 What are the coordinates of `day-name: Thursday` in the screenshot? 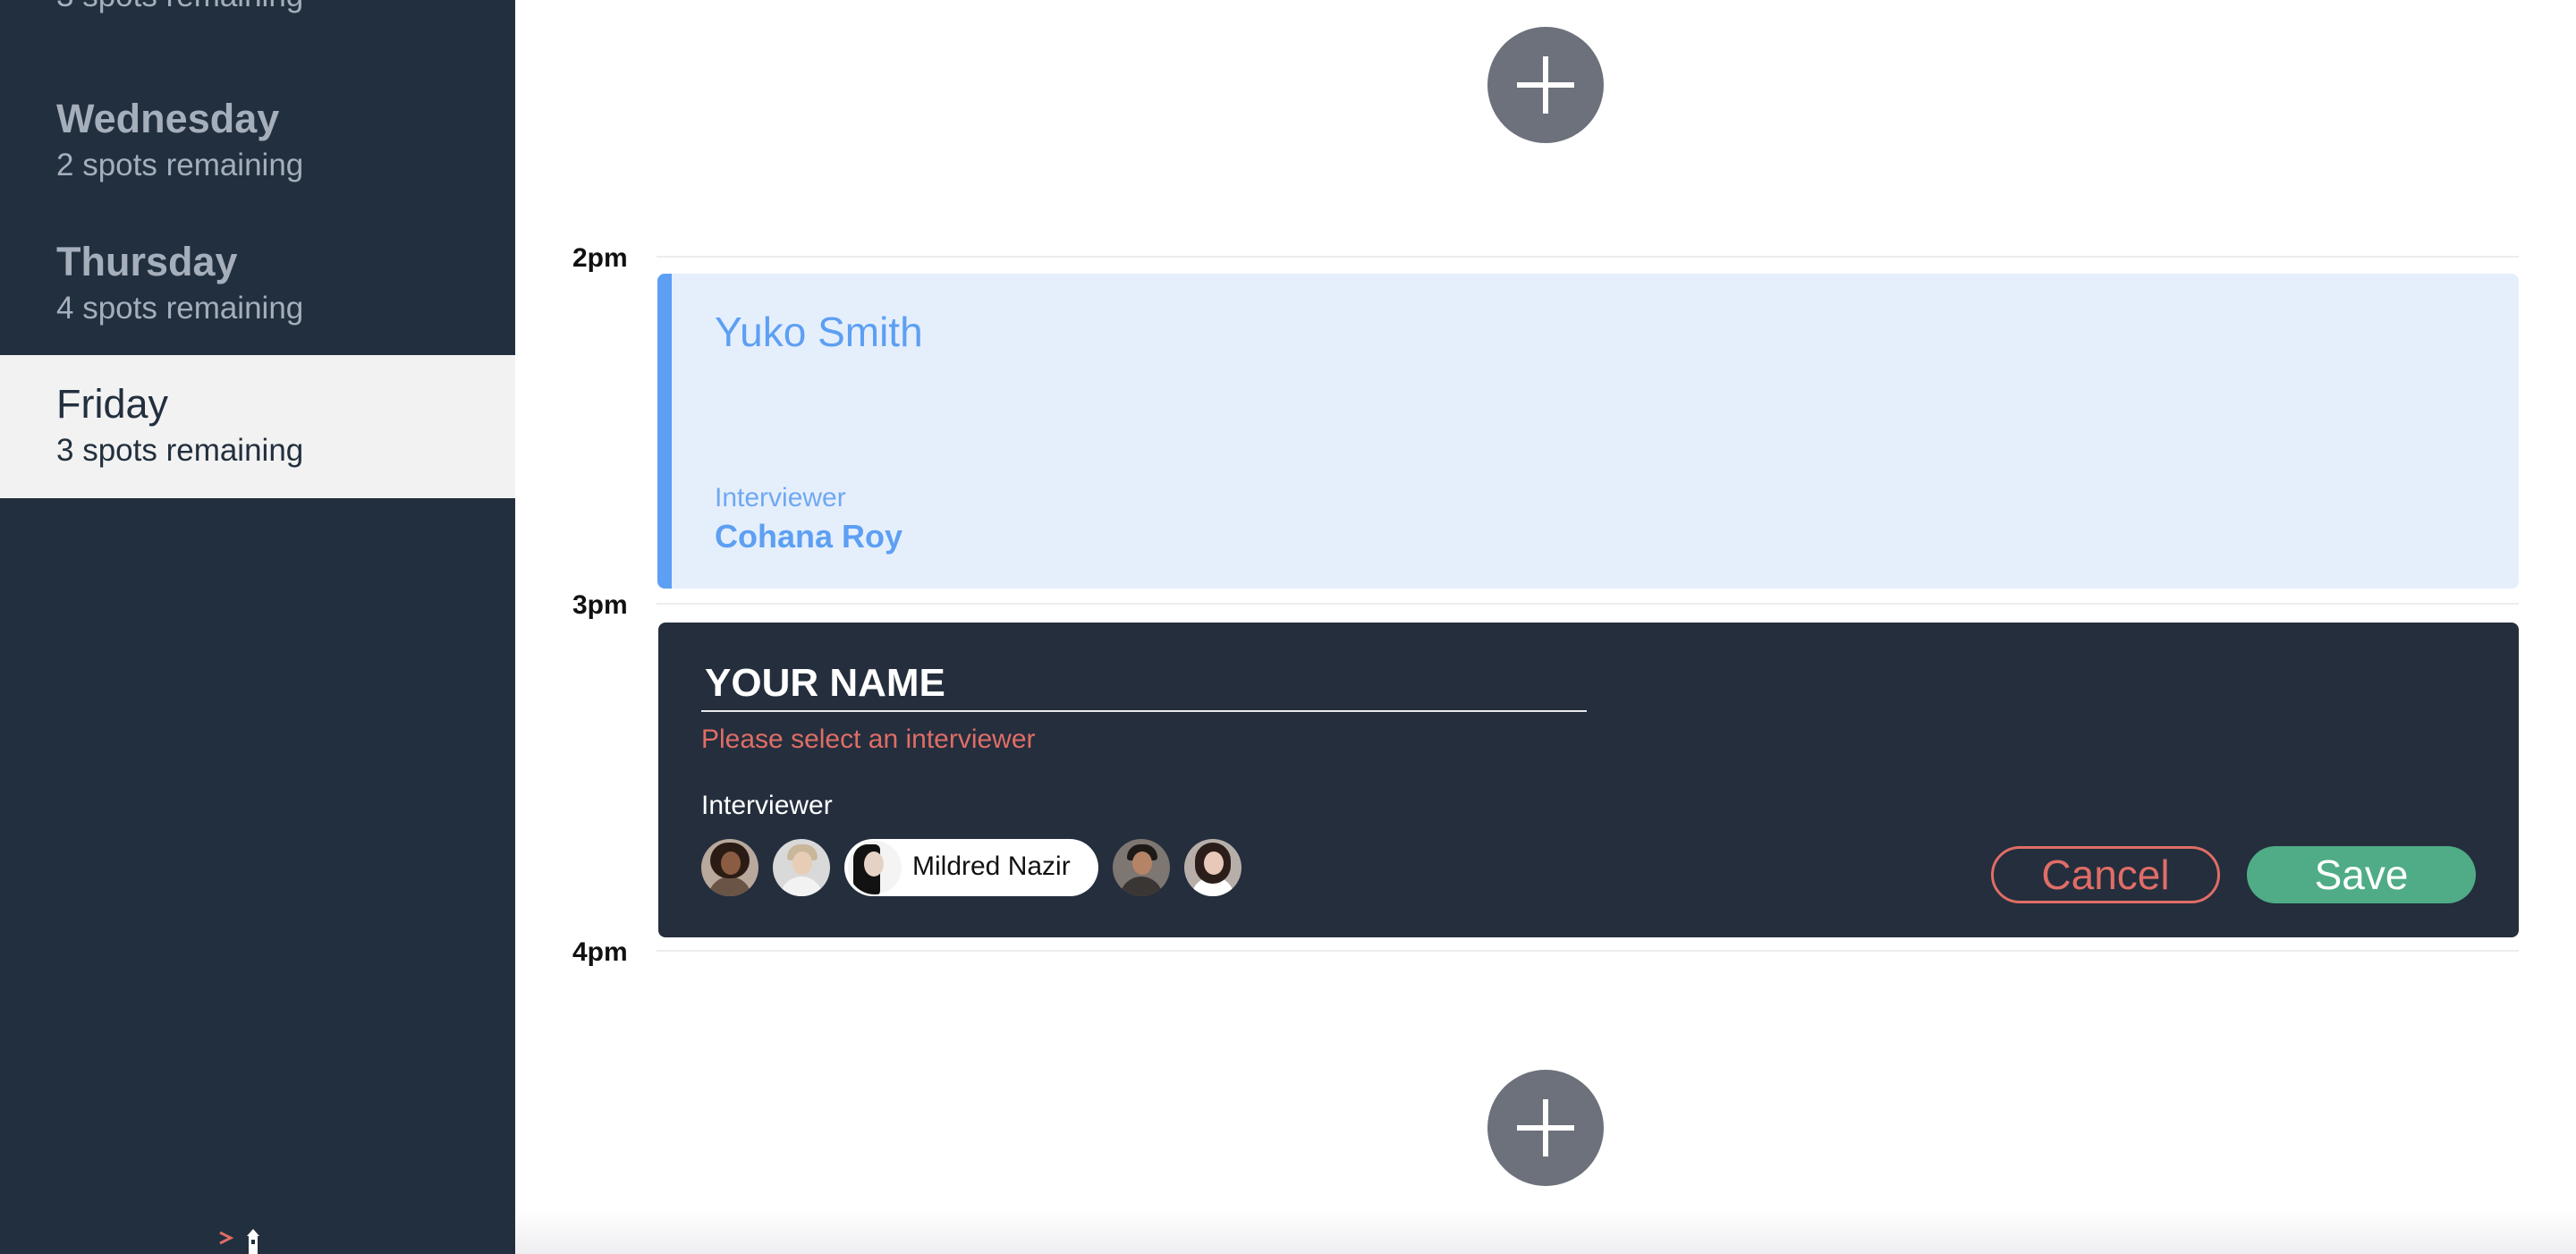 It's located at (147, 261).